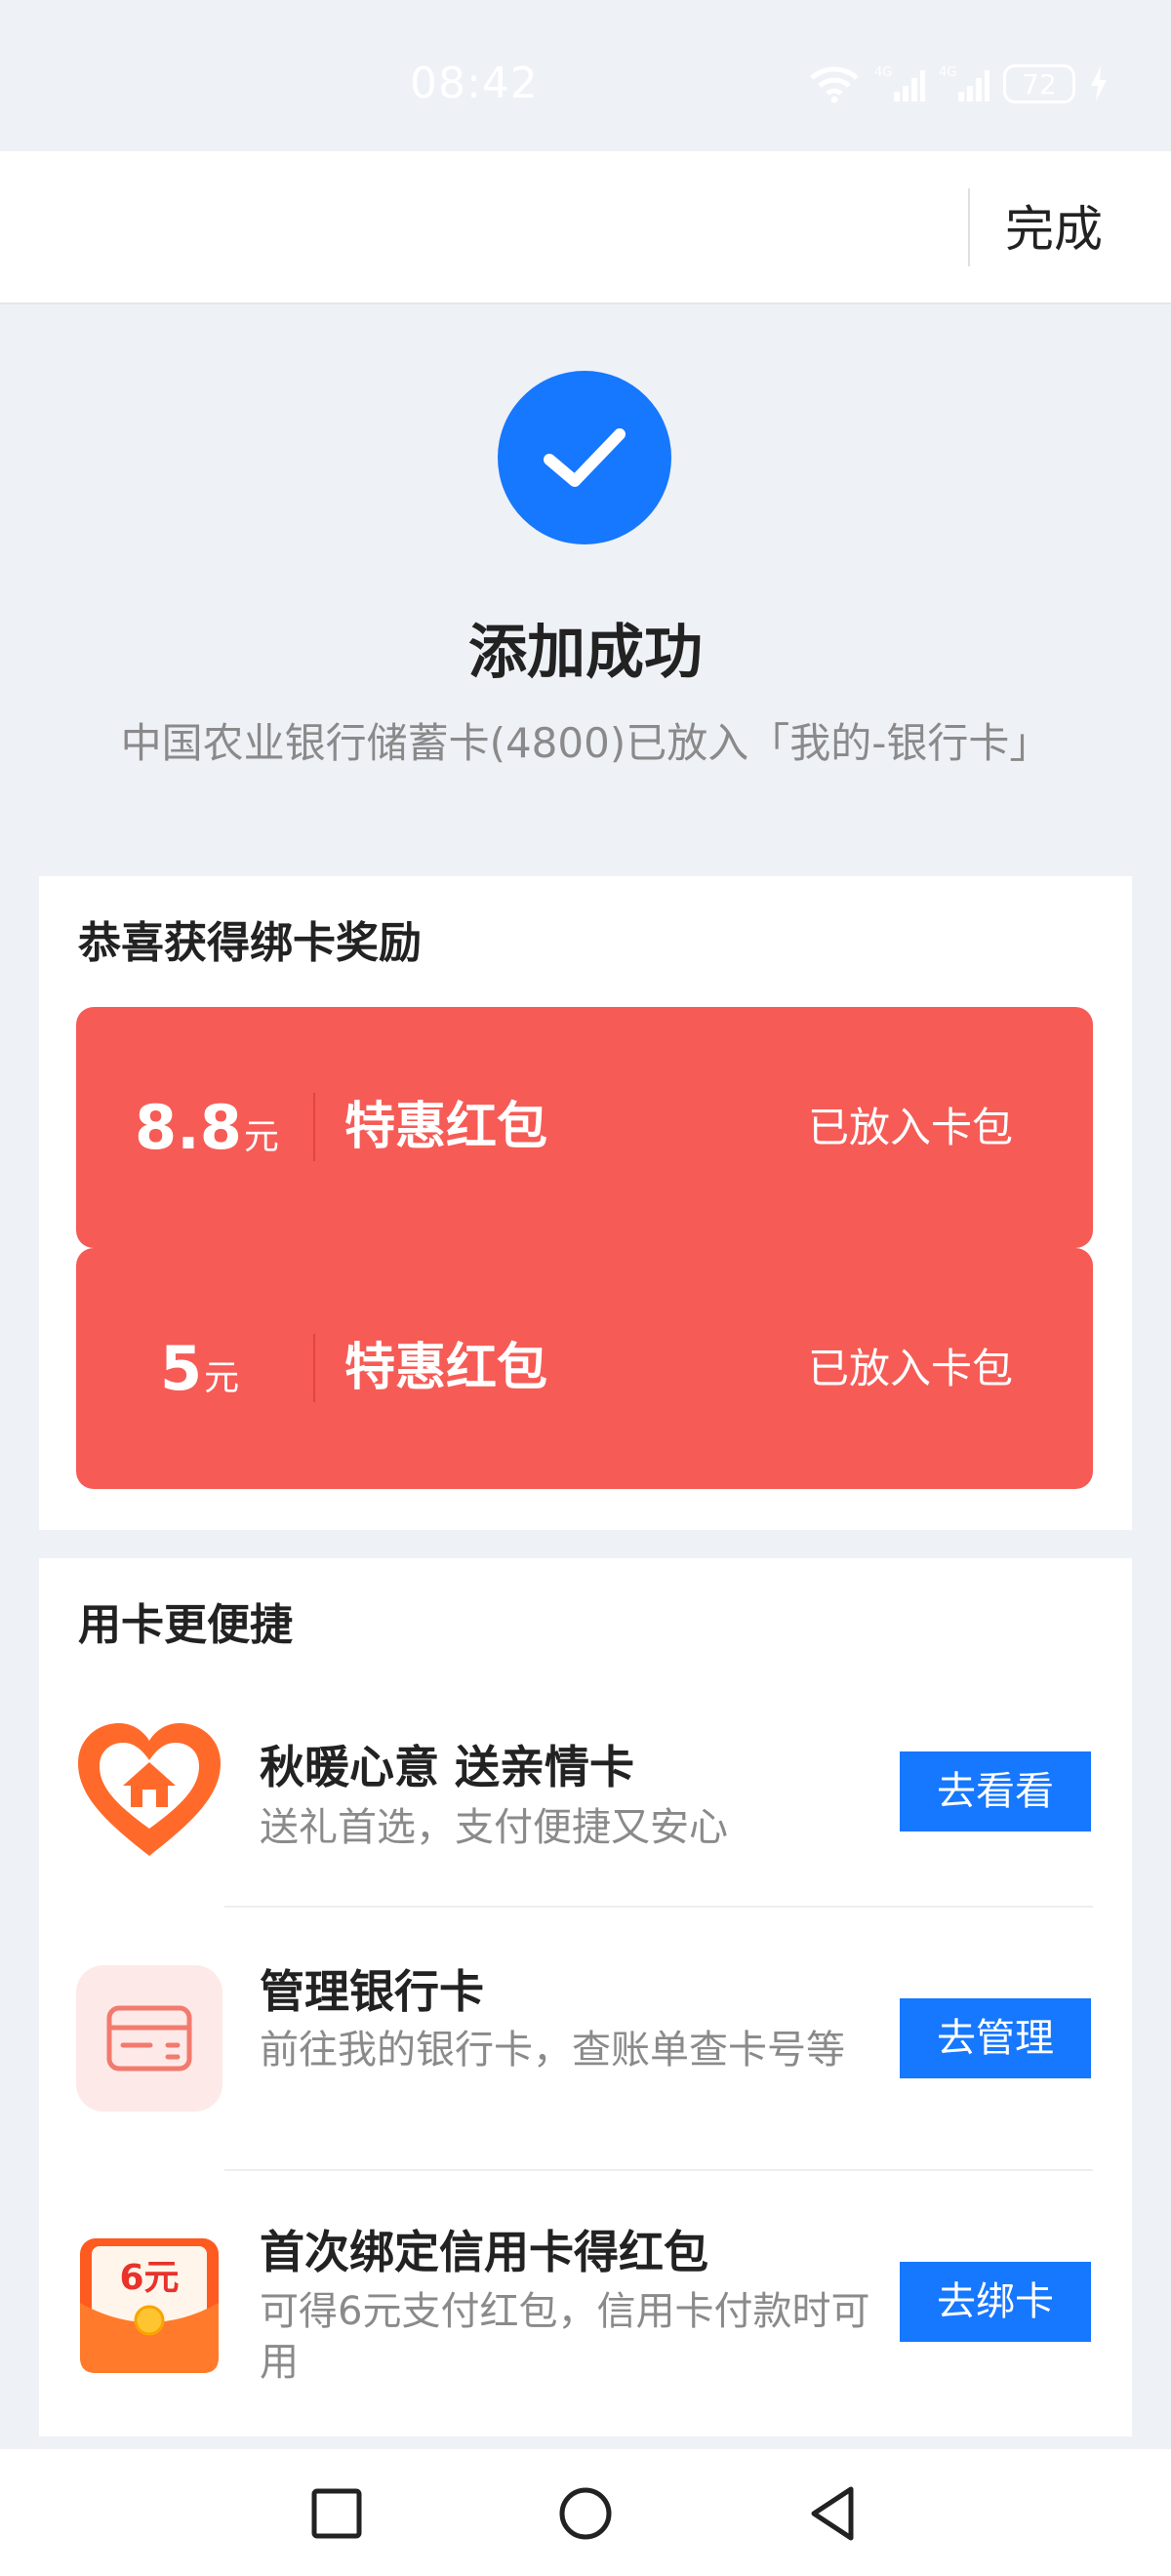  What do you see at coordinates (585, 653) in the screenshot?
I see `success-title: 添加成功` at bounding box center [585, 653].